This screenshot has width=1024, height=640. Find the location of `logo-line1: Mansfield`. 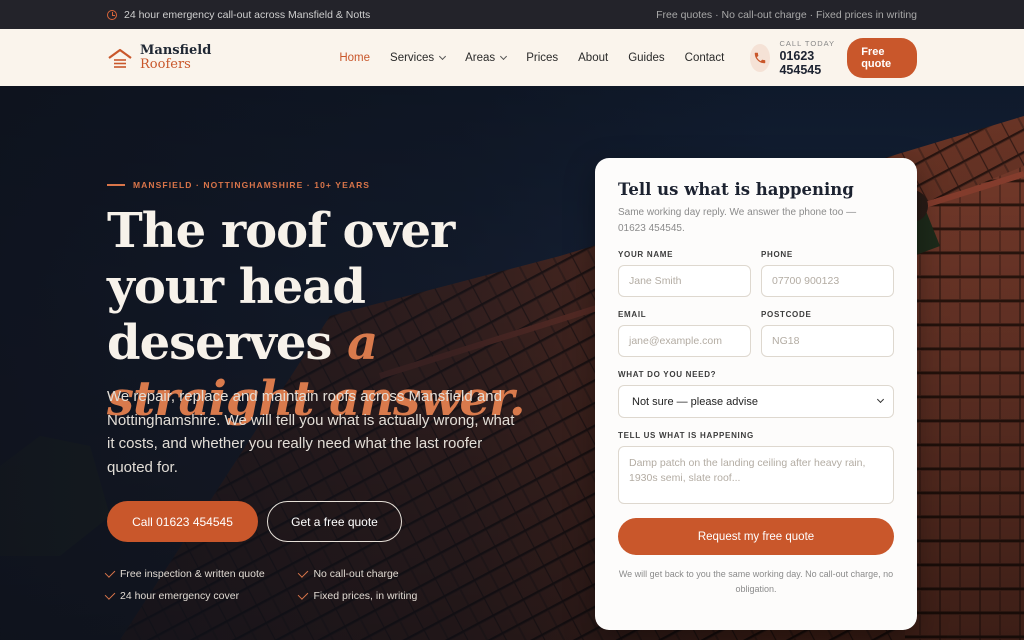

logo-line1: Mansfield is located at coordinates (176, 50).